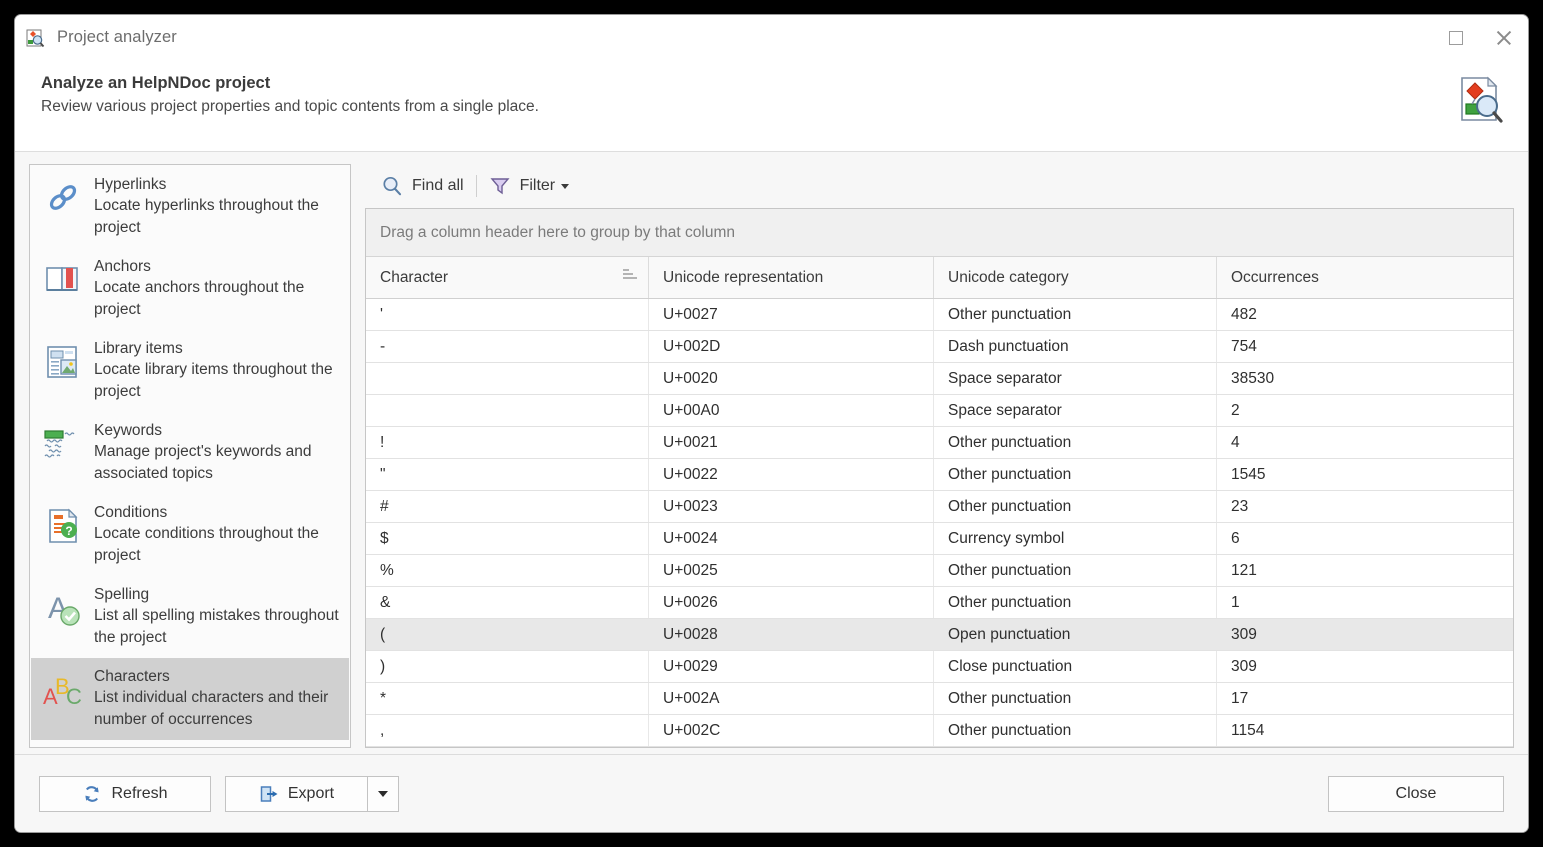 The image size is (1543, 847). What do you see at coordinates (1075, 538) in the screenshot?
I see `cell-unicode-category: Currency symbol` at bounding box center [1075, 538].